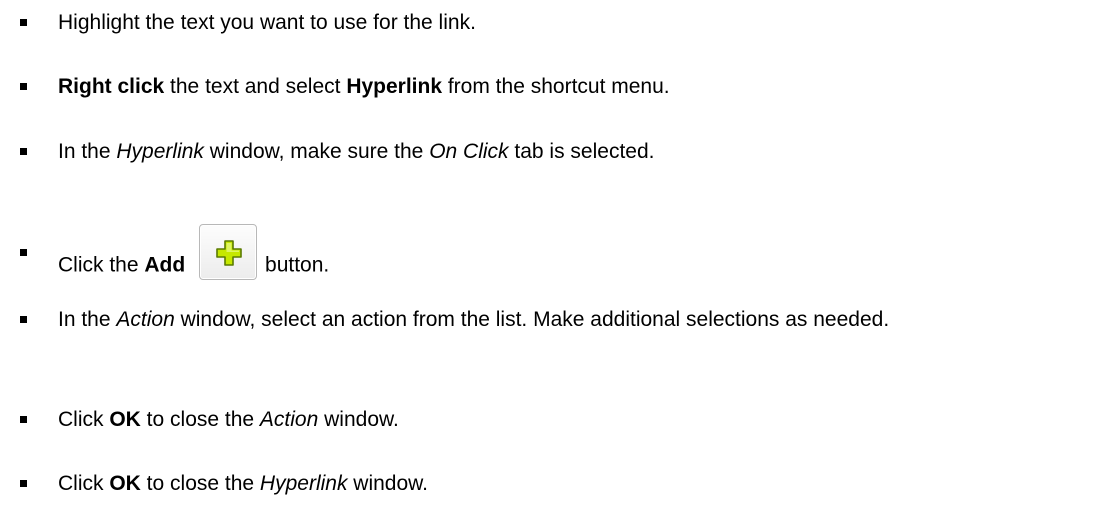  I want to click on add-button, so click(228, 252).